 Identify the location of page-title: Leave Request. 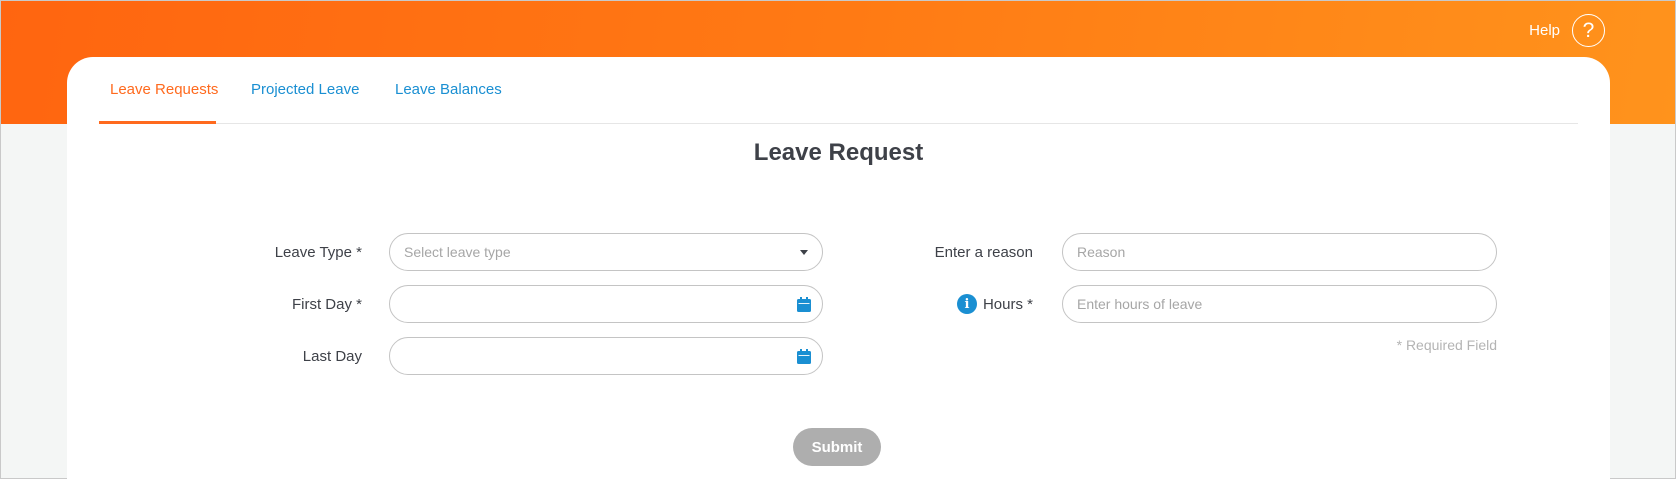
(838, 152).